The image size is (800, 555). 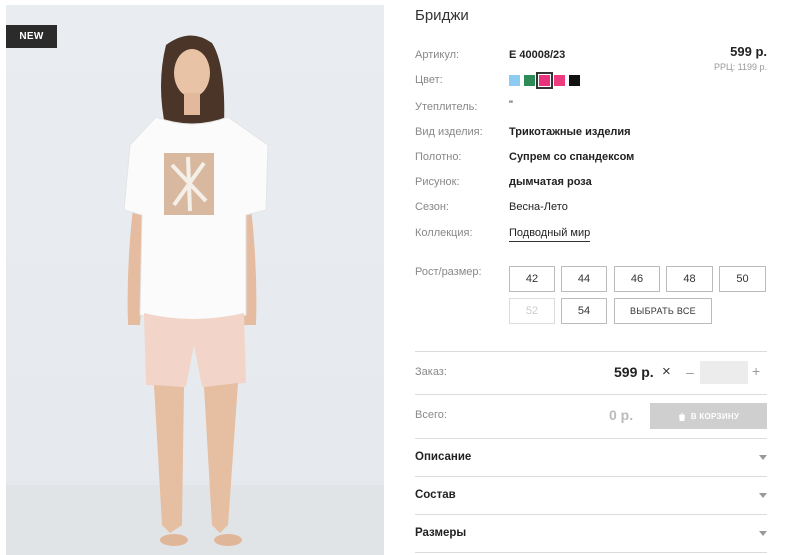 What do you see at coordinates (538, 207) in the screenshot?
I see `season-value: Весна-Лето` at bounding box center [538, 207].